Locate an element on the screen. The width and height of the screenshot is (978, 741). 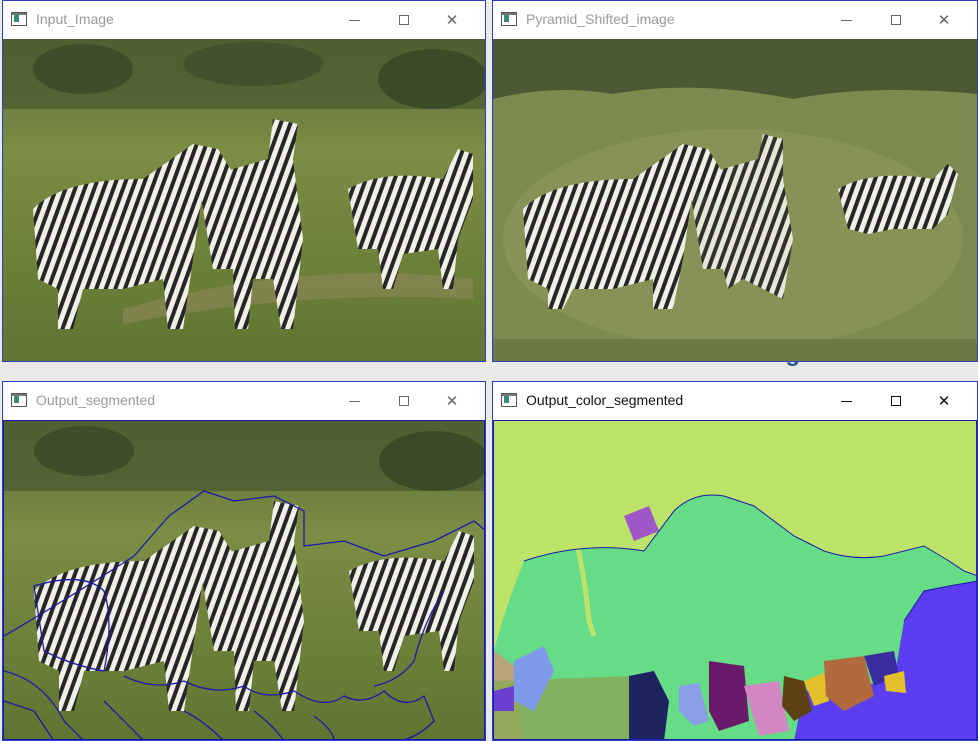
window-title: Output_color_segmented is located at coordinates (605, 400).